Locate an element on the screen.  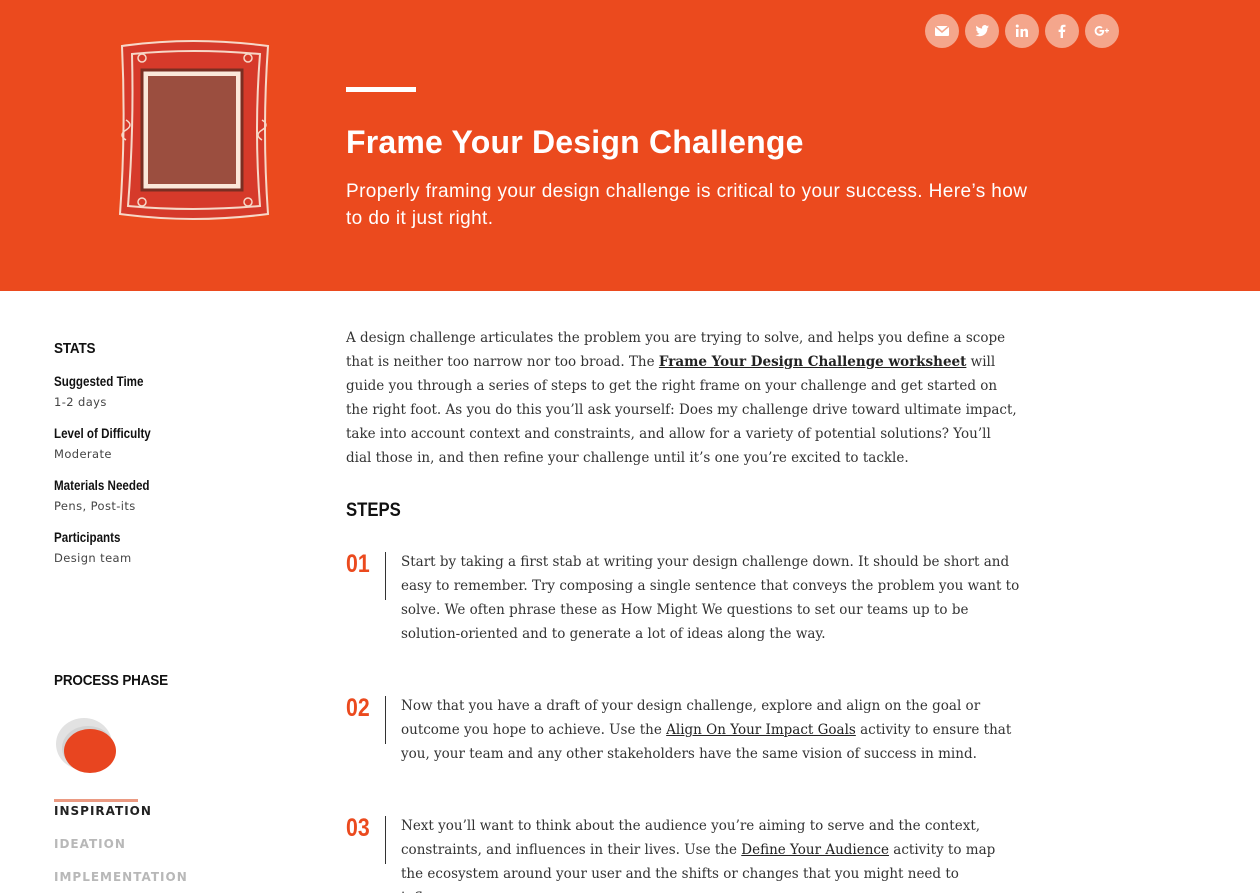
stat-suggested-time: Suggested Time 1-2 days is located at coordinates (174, 391).